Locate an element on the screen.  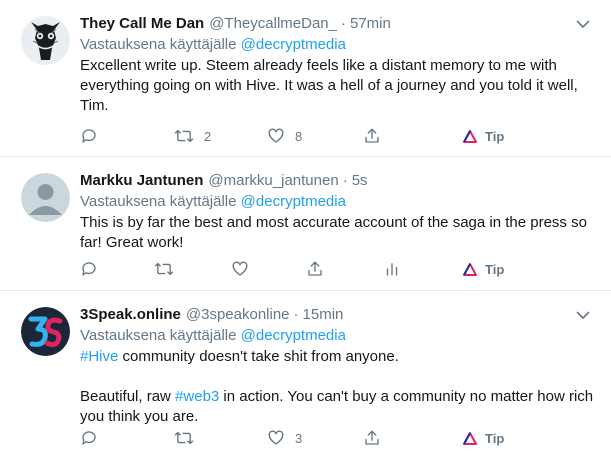
like-button: 8 is located at coordinates (284, 136).